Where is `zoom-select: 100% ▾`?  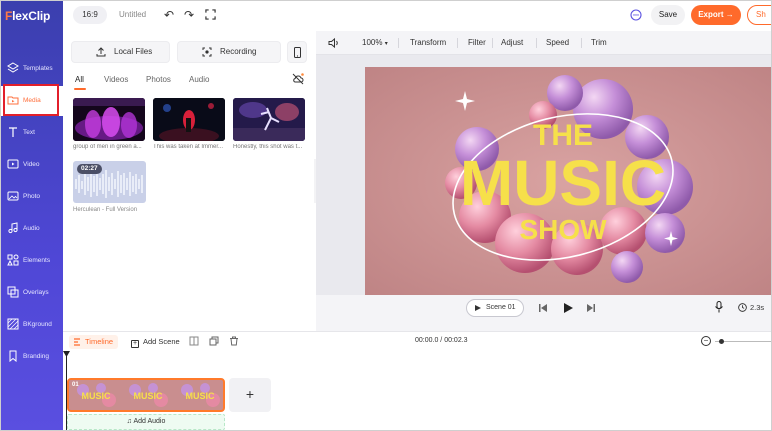
zoom-select: 100% ▾ is located at coordinates (375, 42).